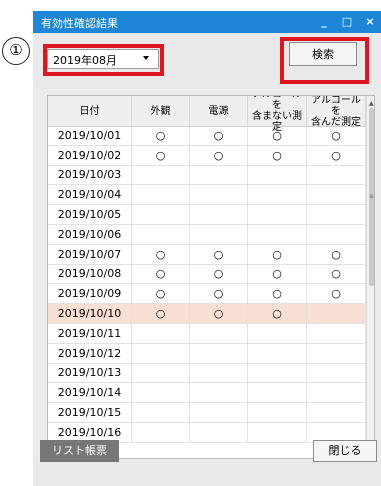 Image resolution: width=381 pixels, height=486 pixels. What do you see at coordinates (370, 277) in the screenshot?
I see `vertical-scrollbar: ▲ ≡ ▼` at bounding box center [370, 277].